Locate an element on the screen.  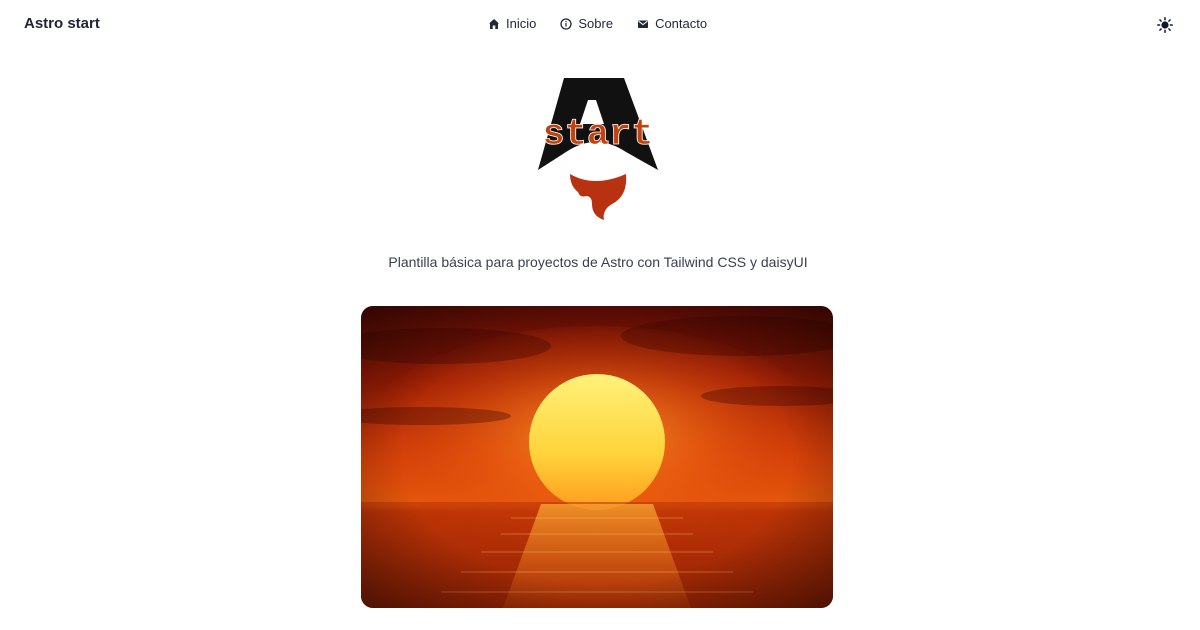
nav-item-contacto: Contacto is located at coordinates (672, 23).